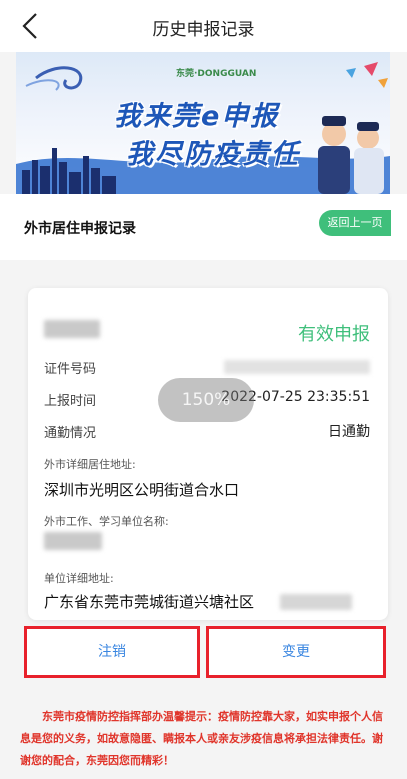  I want to click on back-to-previous-button: 返回上一页, so click(355, 223).